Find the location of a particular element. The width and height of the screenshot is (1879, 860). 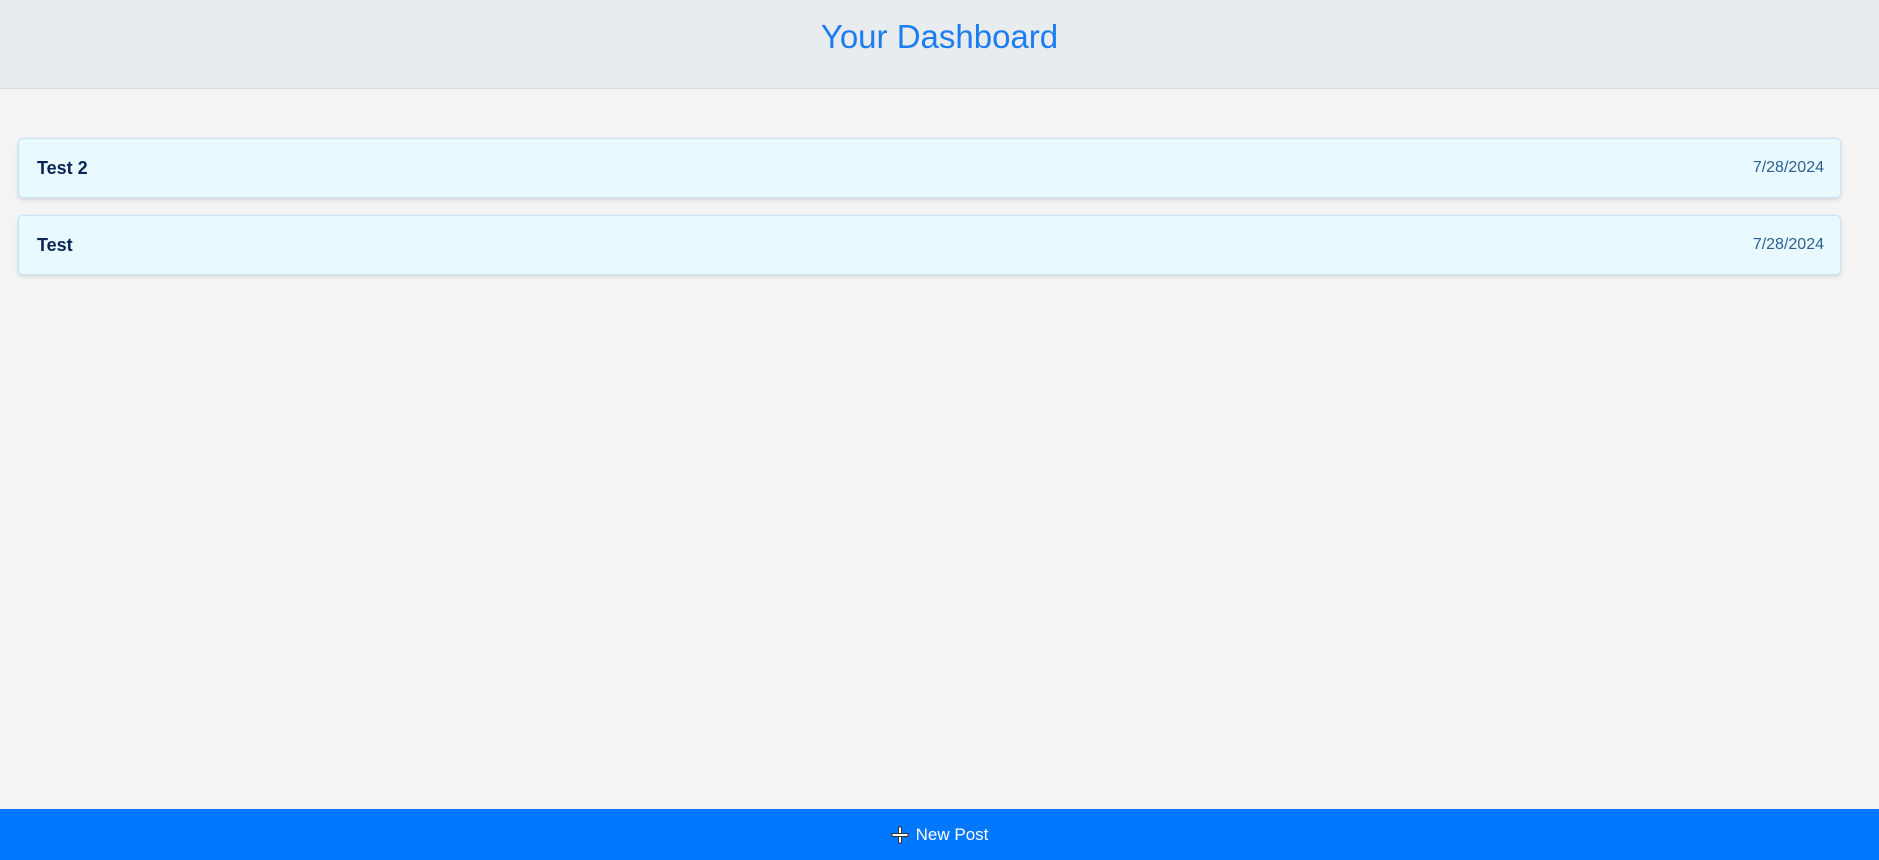

post-title: Test is located at coordinates (55, 244).